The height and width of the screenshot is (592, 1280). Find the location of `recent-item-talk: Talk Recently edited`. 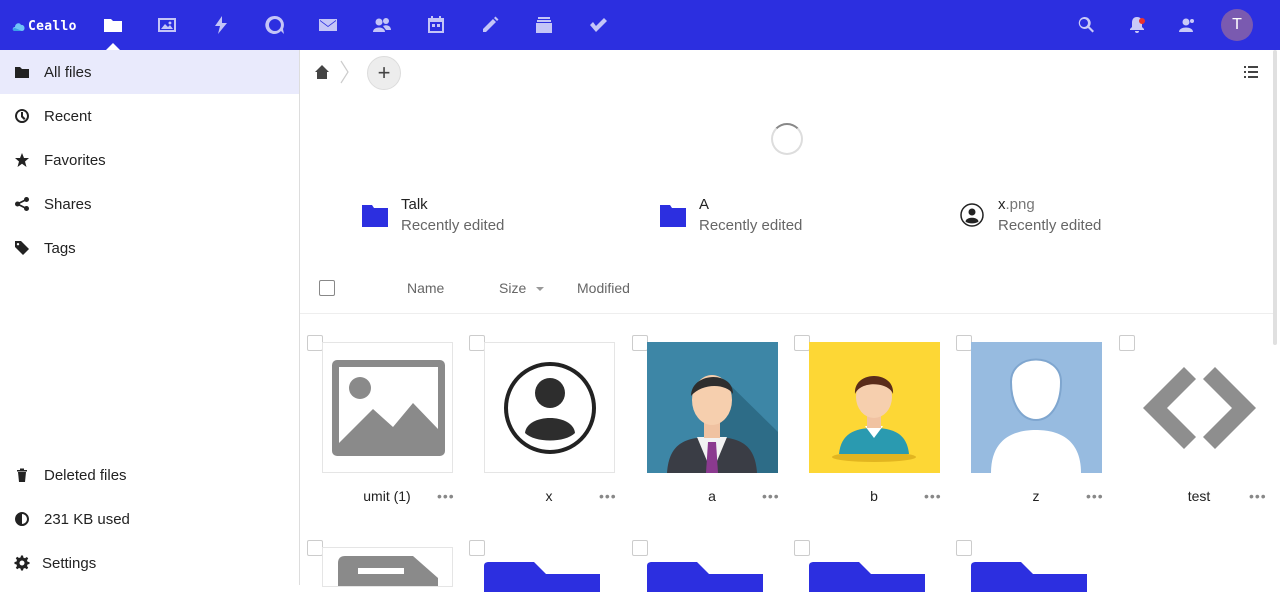

recent-item-talk: Talk Recently edited is located at coordinates (481, 214).